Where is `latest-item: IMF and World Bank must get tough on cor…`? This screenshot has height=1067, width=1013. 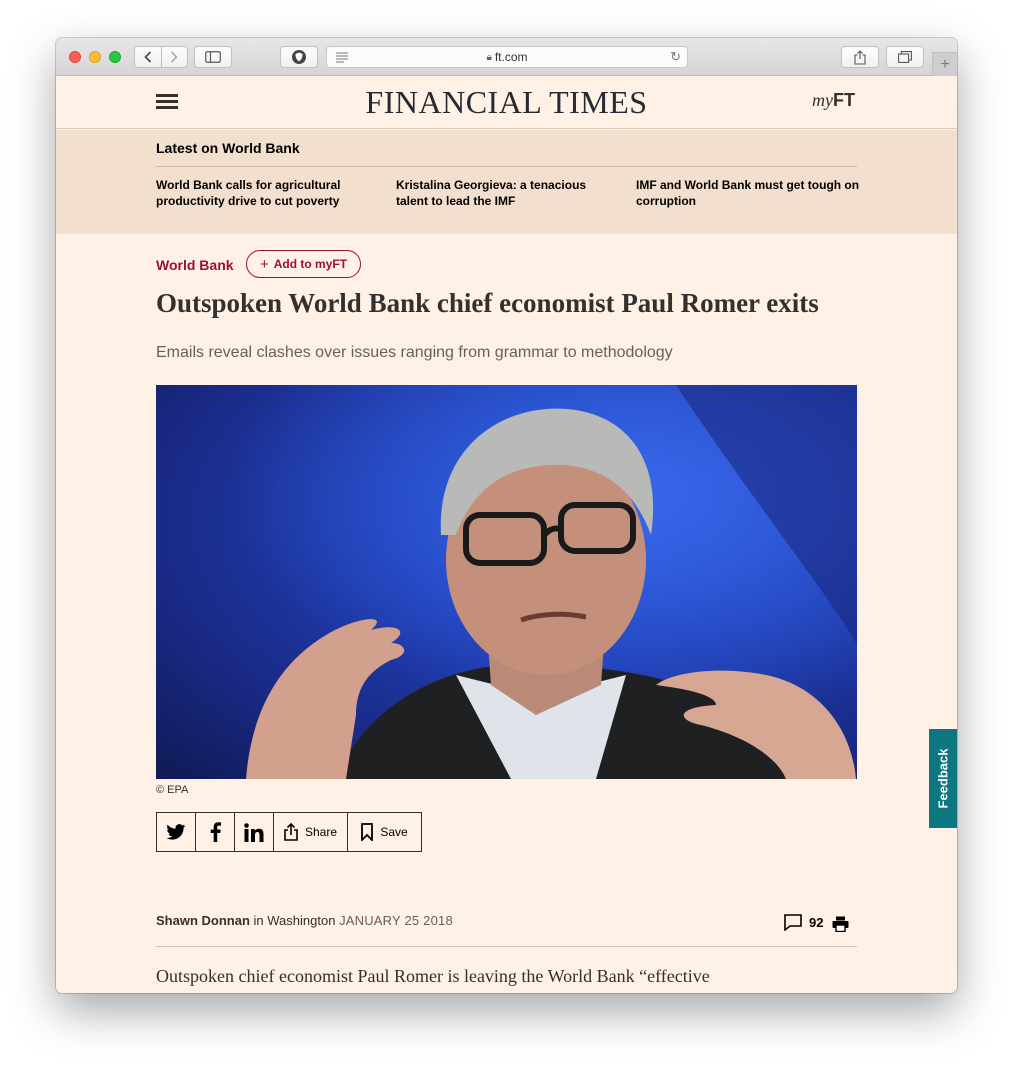 latest-item: IMF and World Bank must get tough on cor… is located at coordinates (748, 193).